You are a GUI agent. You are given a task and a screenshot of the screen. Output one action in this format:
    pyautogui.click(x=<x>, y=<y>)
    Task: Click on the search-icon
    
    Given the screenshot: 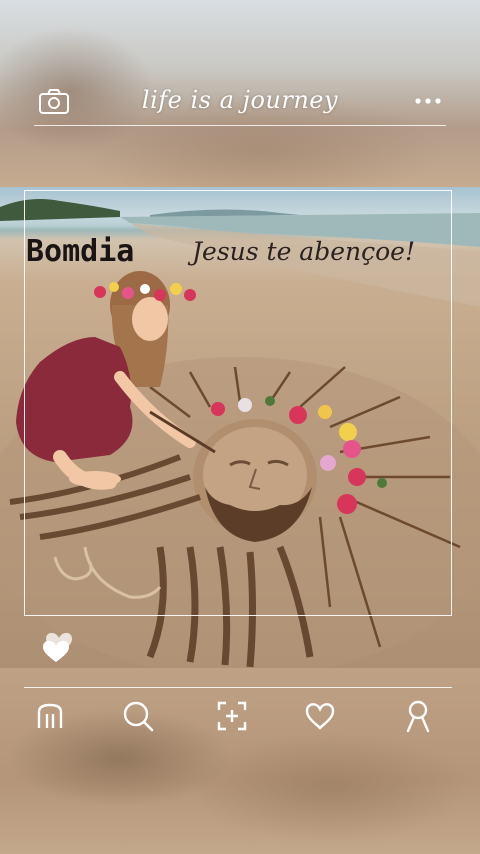 What is the action you would take?
    pyautogui.click(x=138, y=716)
    